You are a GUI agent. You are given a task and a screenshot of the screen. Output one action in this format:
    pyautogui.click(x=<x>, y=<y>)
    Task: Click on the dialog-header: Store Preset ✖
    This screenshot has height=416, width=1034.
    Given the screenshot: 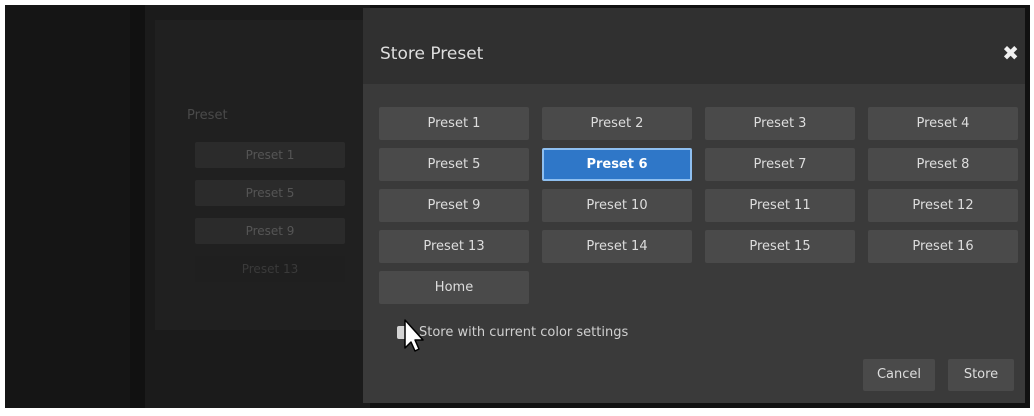 What is the action you would take?
    pyautogui.click(x=694, y=46)
    